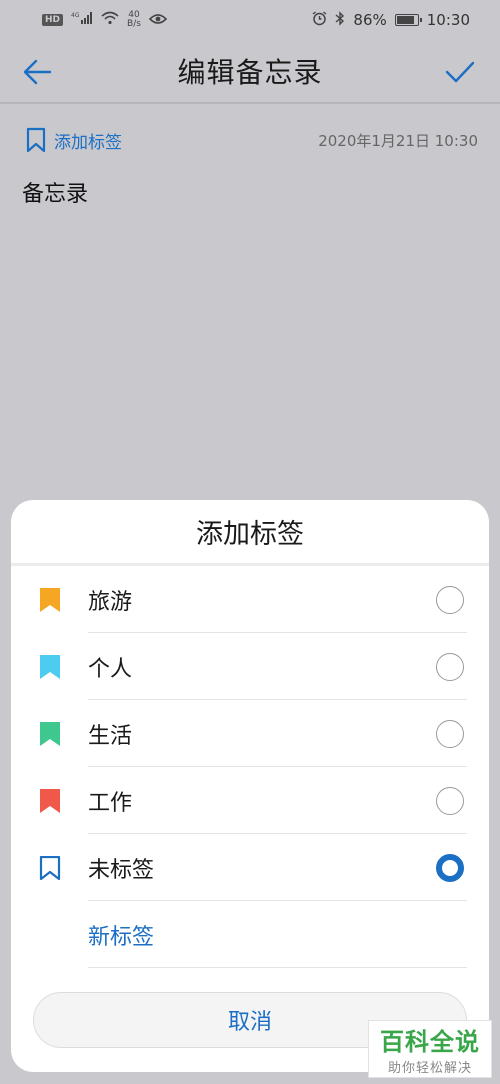 Image resolution: width=500 pixels, height=1084 pixels. I want to click on note-body: 备忘录, so click(55, 192).